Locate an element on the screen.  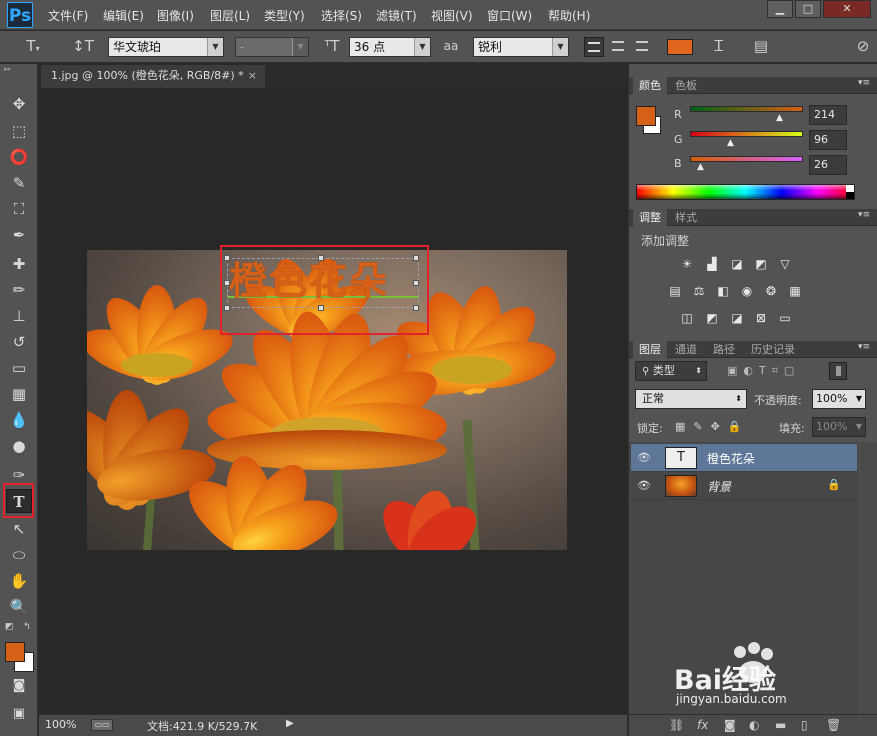
color-fg-swatch is located at coordinates (646, 116).